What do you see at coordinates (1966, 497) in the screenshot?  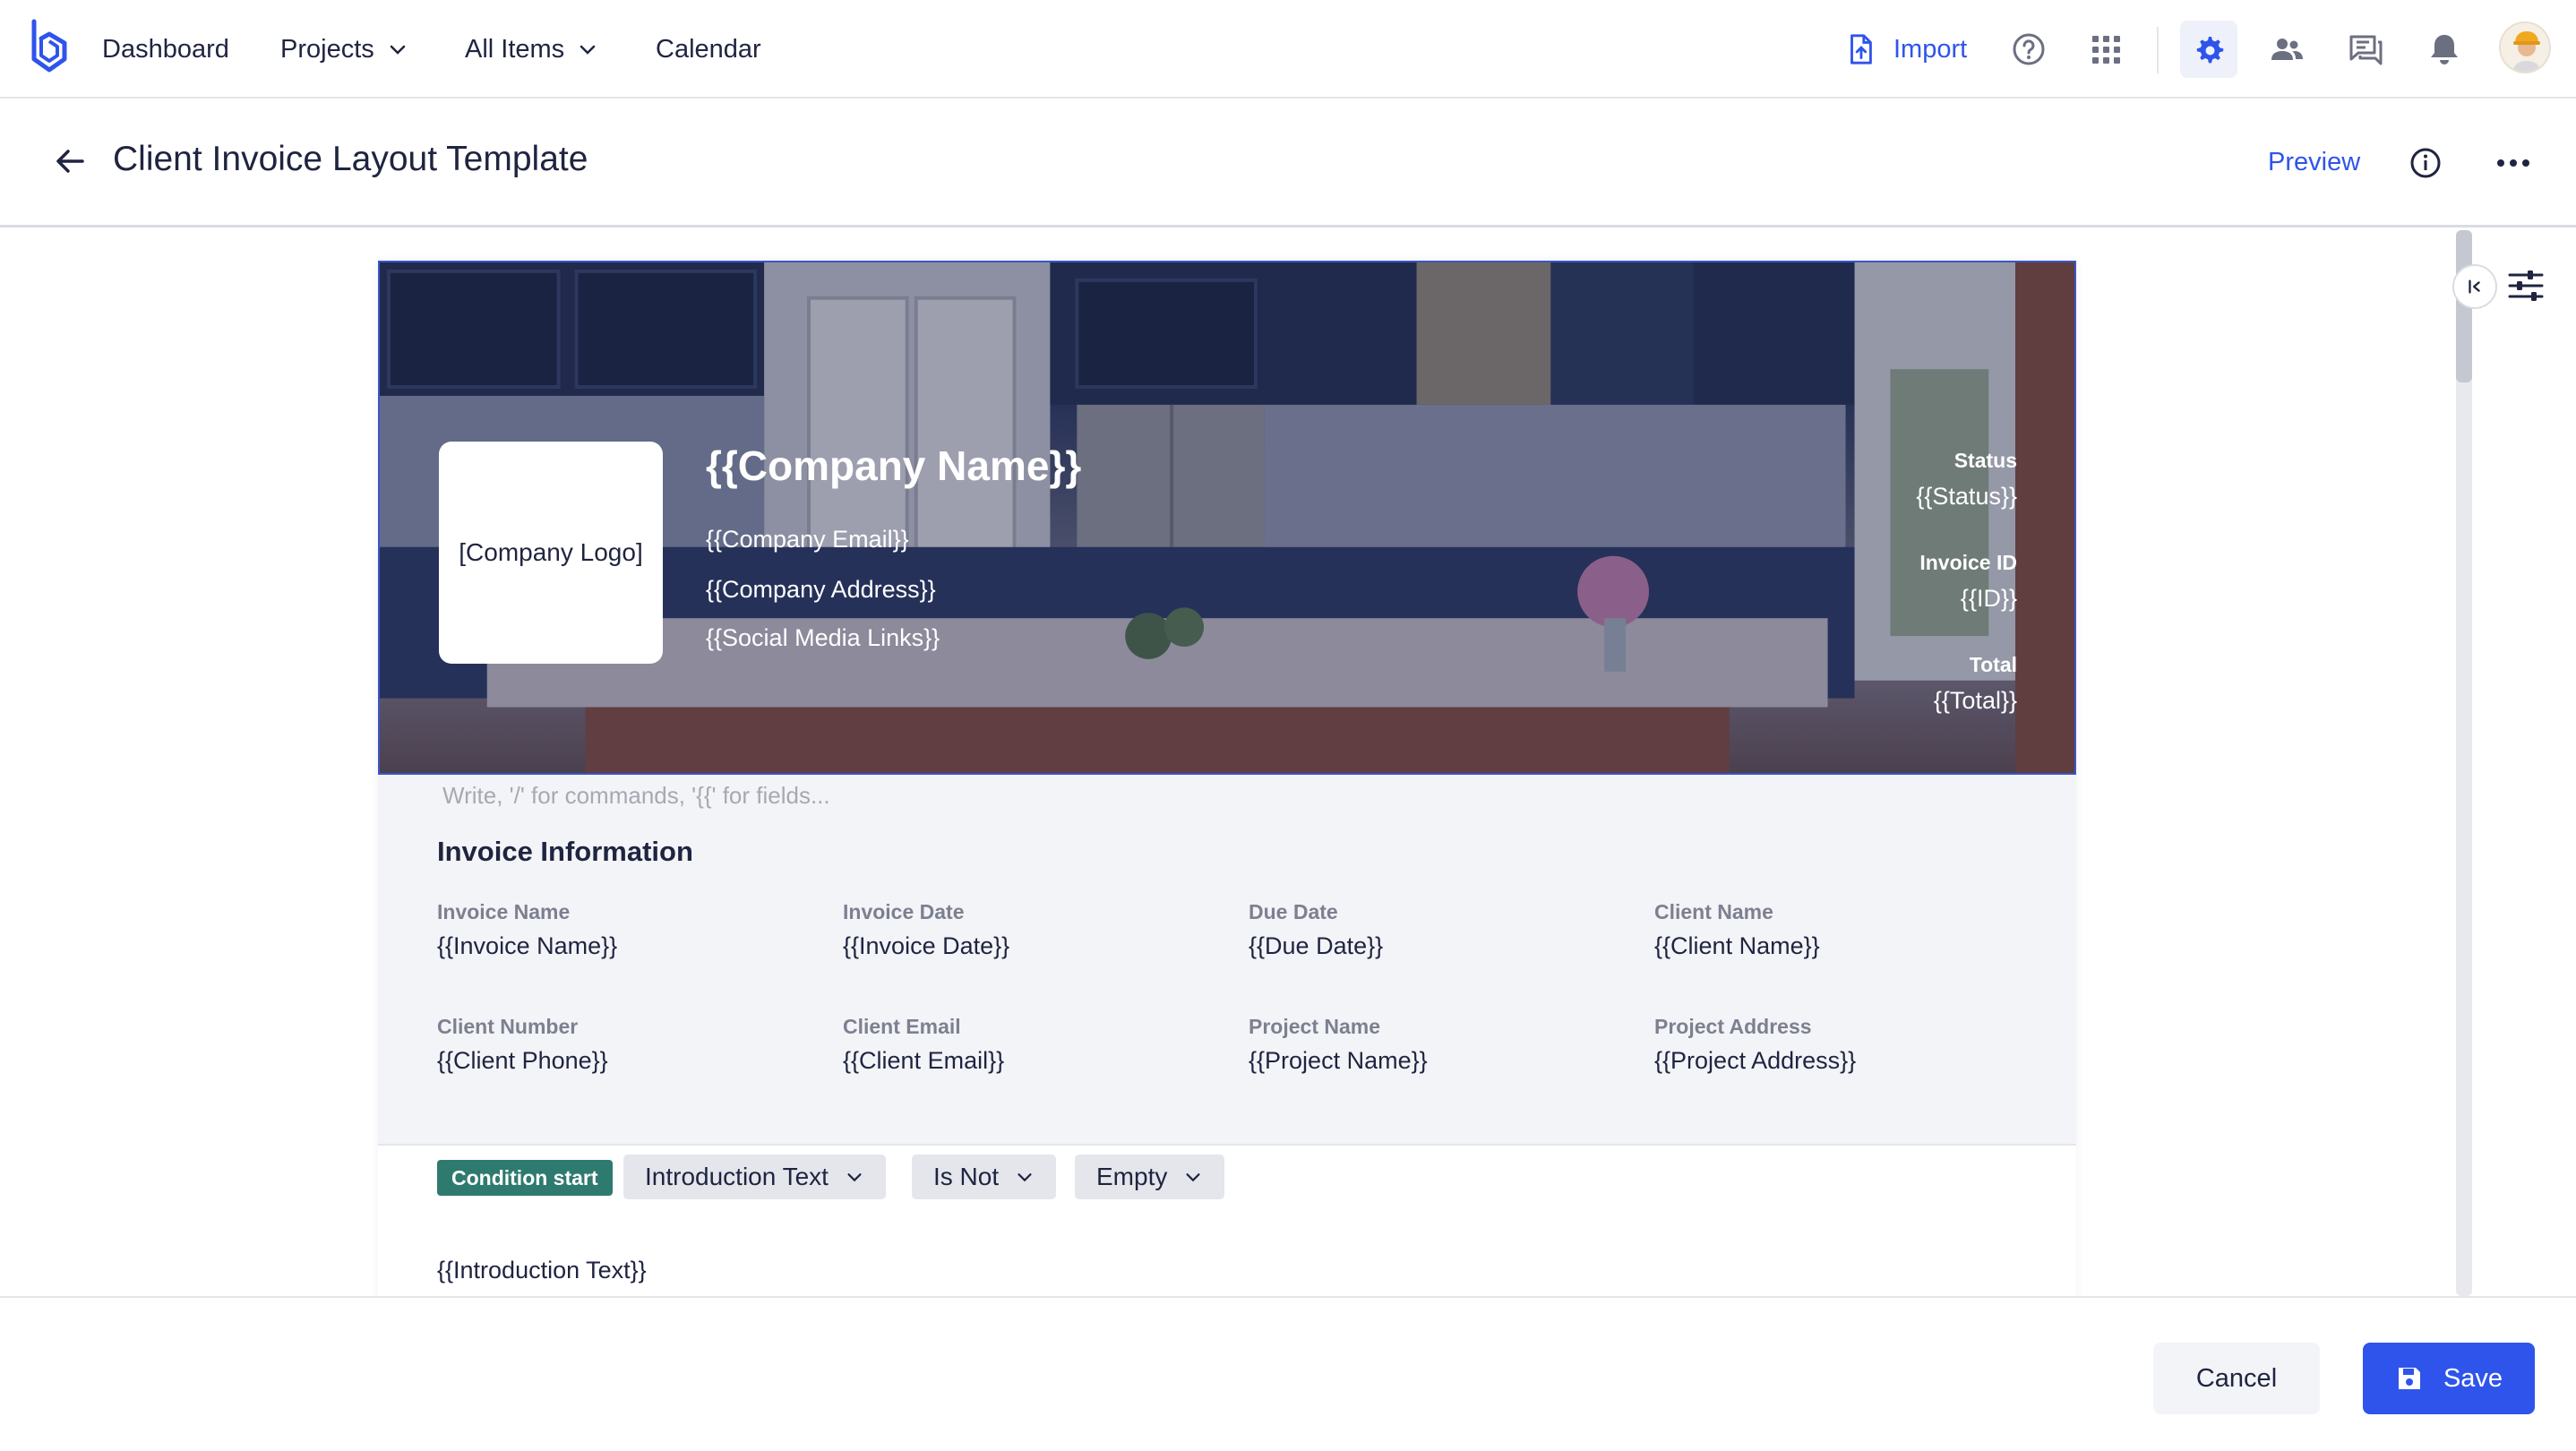 I see `status-value: {{Status}}` at bounding box center [1966, 497].